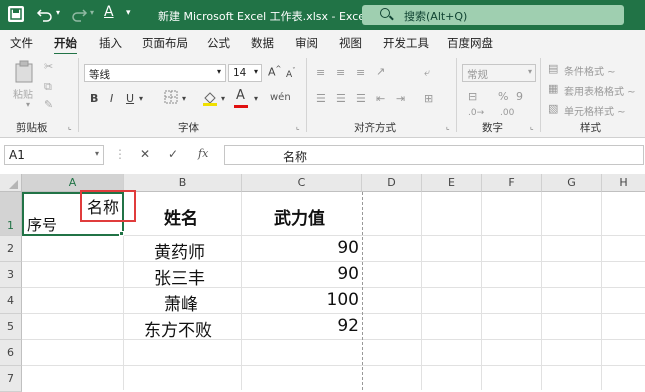 Image resolution: width=645 pixels, height=392 pixels. Describe the element at coordinates (218, 43) in the screenshot. I see `tab-formulas: 公式` at that location.